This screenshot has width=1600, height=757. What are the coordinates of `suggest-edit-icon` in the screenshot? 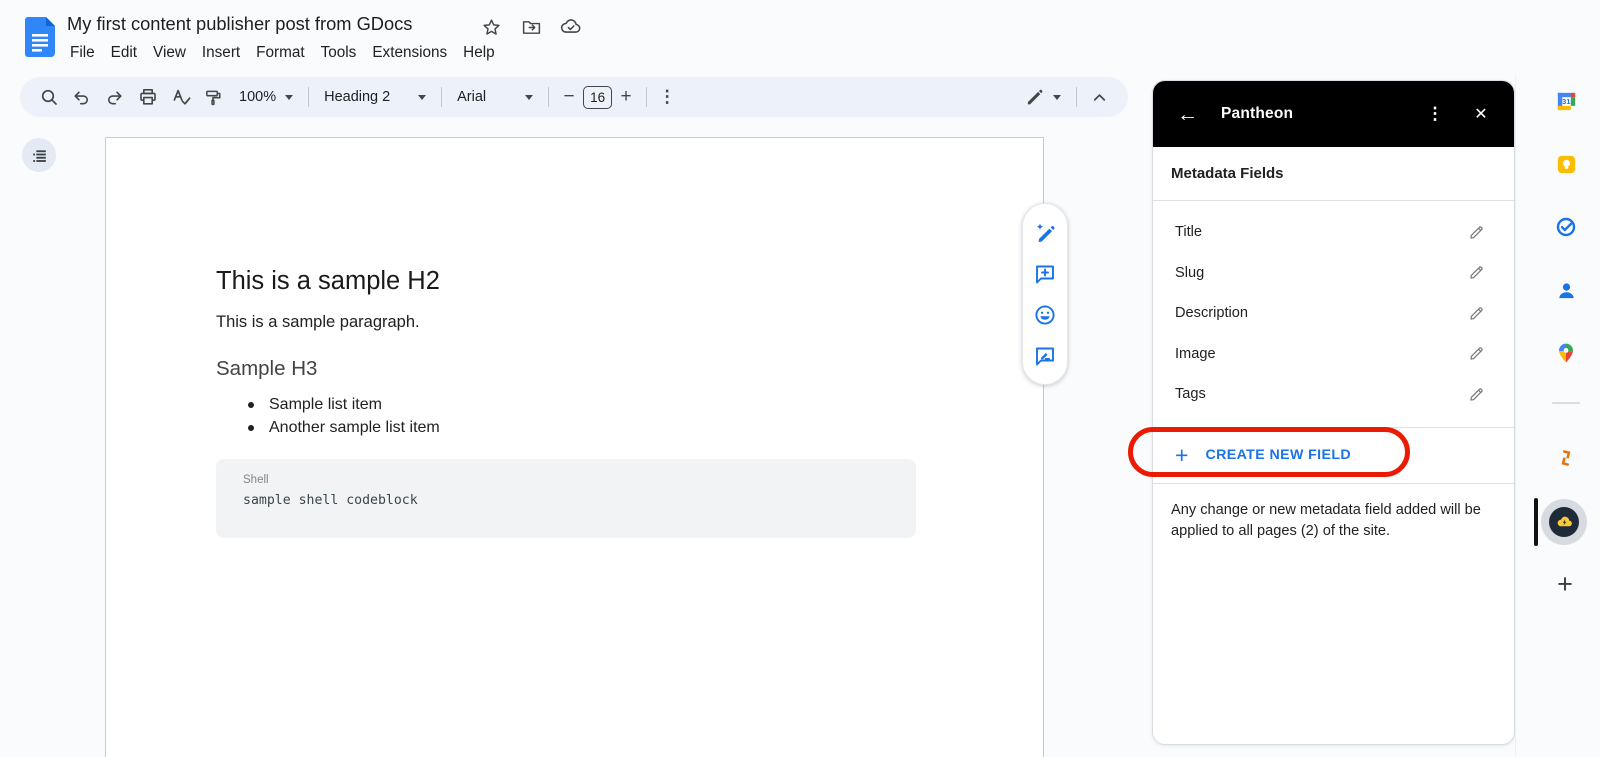 It's located at (1045, 356).